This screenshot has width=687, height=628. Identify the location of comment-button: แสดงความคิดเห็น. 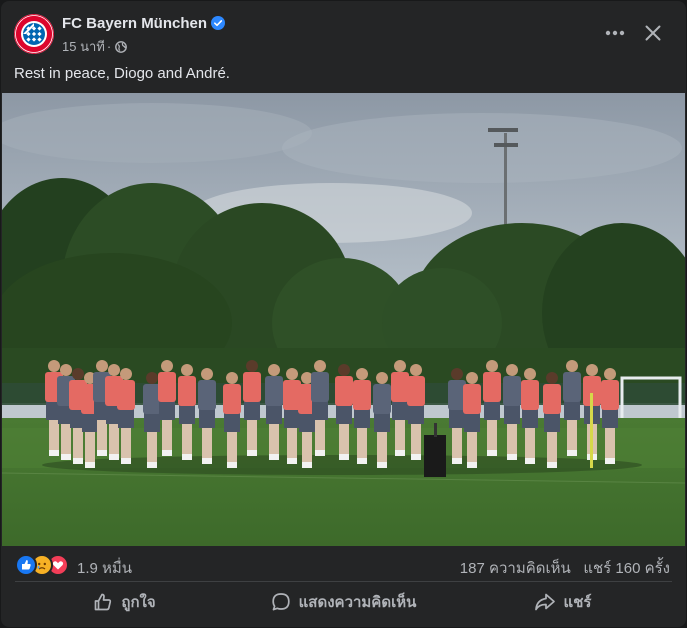
(343, 602).